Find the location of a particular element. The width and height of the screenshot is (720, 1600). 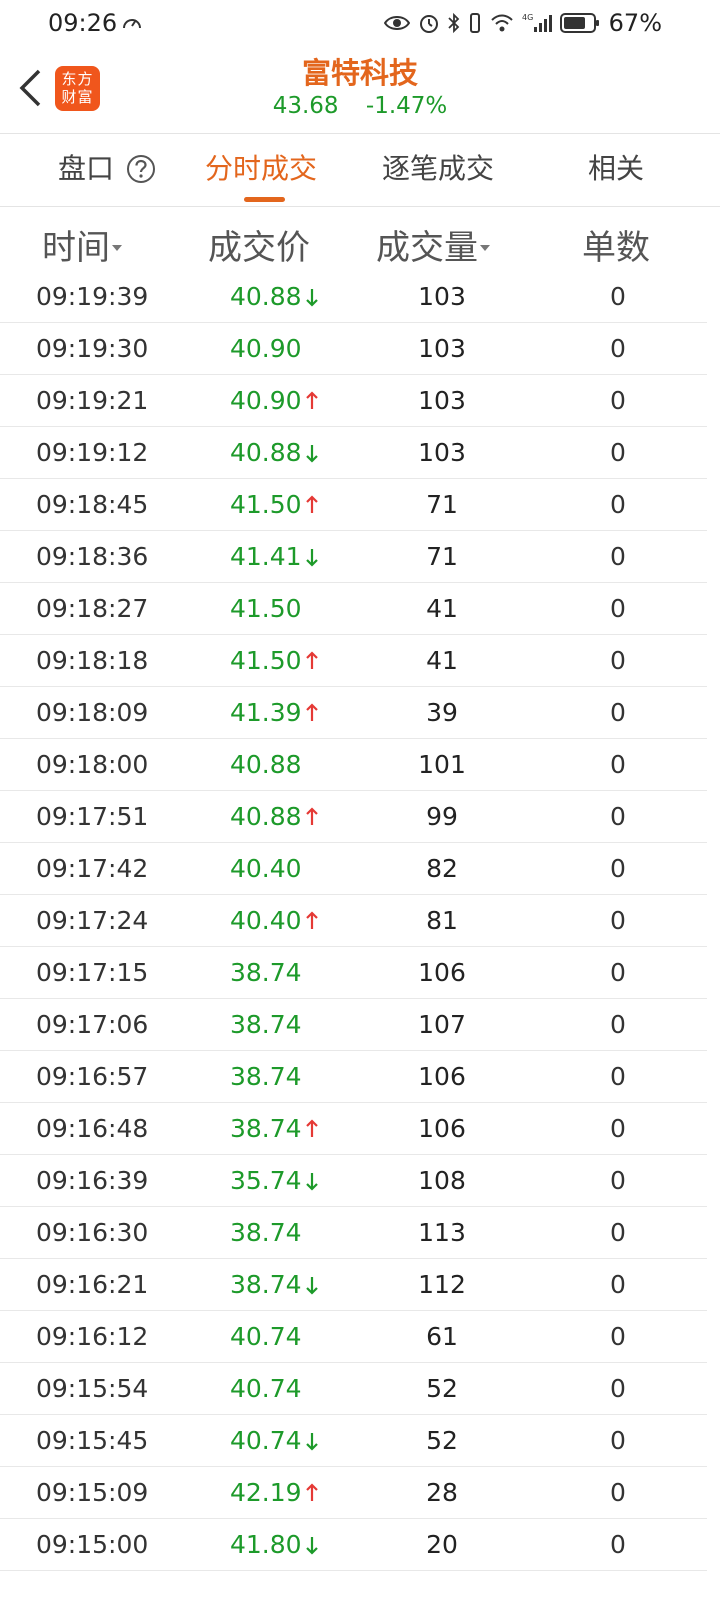

sort-caret-icon is located at coordinates (485, 247).